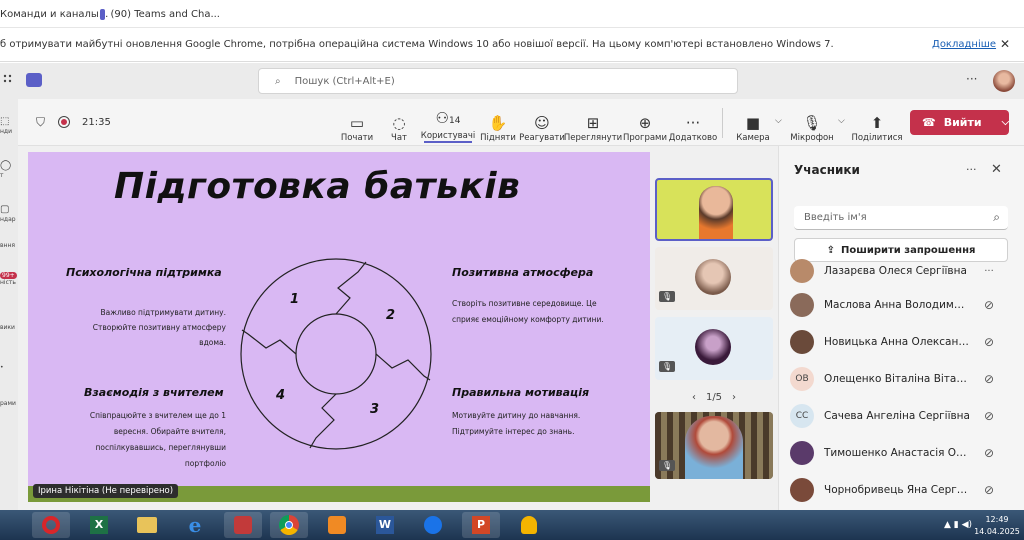  Describe the element at coordinates (9, 255) in the screenshot. I see `rail-item-calls: вння` at that location.